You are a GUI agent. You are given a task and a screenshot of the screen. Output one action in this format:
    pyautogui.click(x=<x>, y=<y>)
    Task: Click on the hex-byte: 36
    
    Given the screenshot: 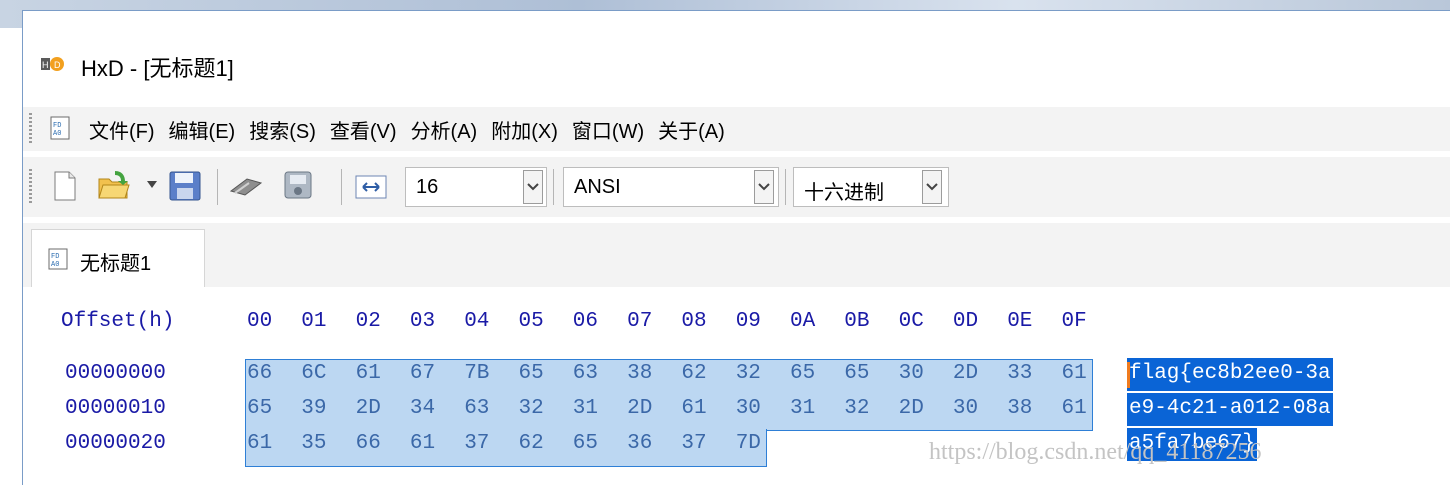 What is the action you would take?
    pyautogui.click(x=639, y=443)
    